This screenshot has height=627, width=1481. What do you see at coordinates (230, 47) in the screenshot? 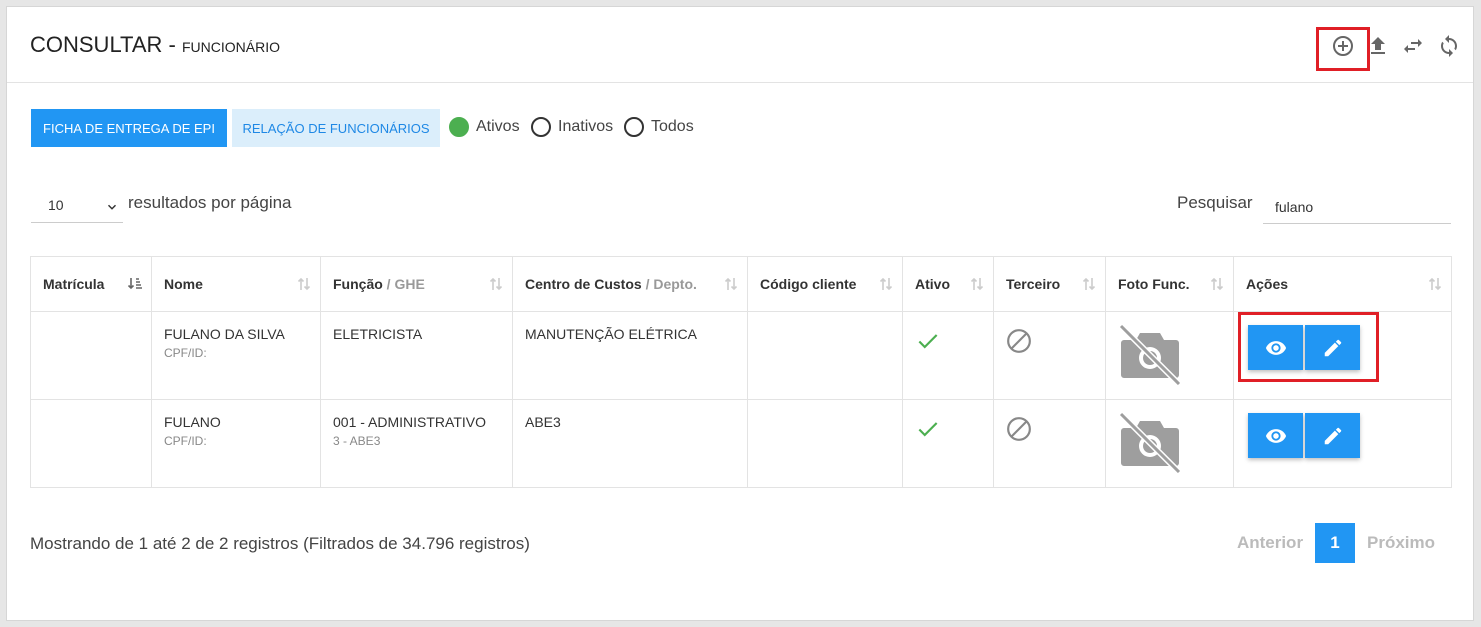
I see `title-sub: FUNCIONÁRIO` at bounding box center [230, 47].